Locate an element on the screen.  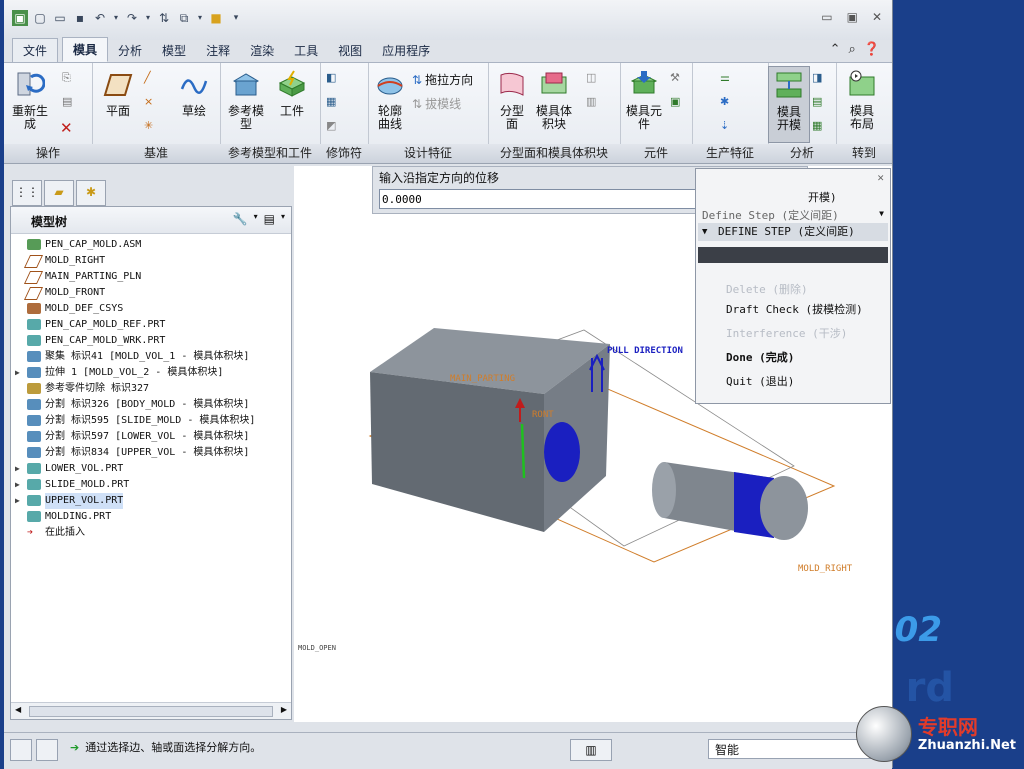
tree-row: 聚集 标识41 [MOLD_VOL_1 - 模具体积块] is located at coordinates (151, 357).